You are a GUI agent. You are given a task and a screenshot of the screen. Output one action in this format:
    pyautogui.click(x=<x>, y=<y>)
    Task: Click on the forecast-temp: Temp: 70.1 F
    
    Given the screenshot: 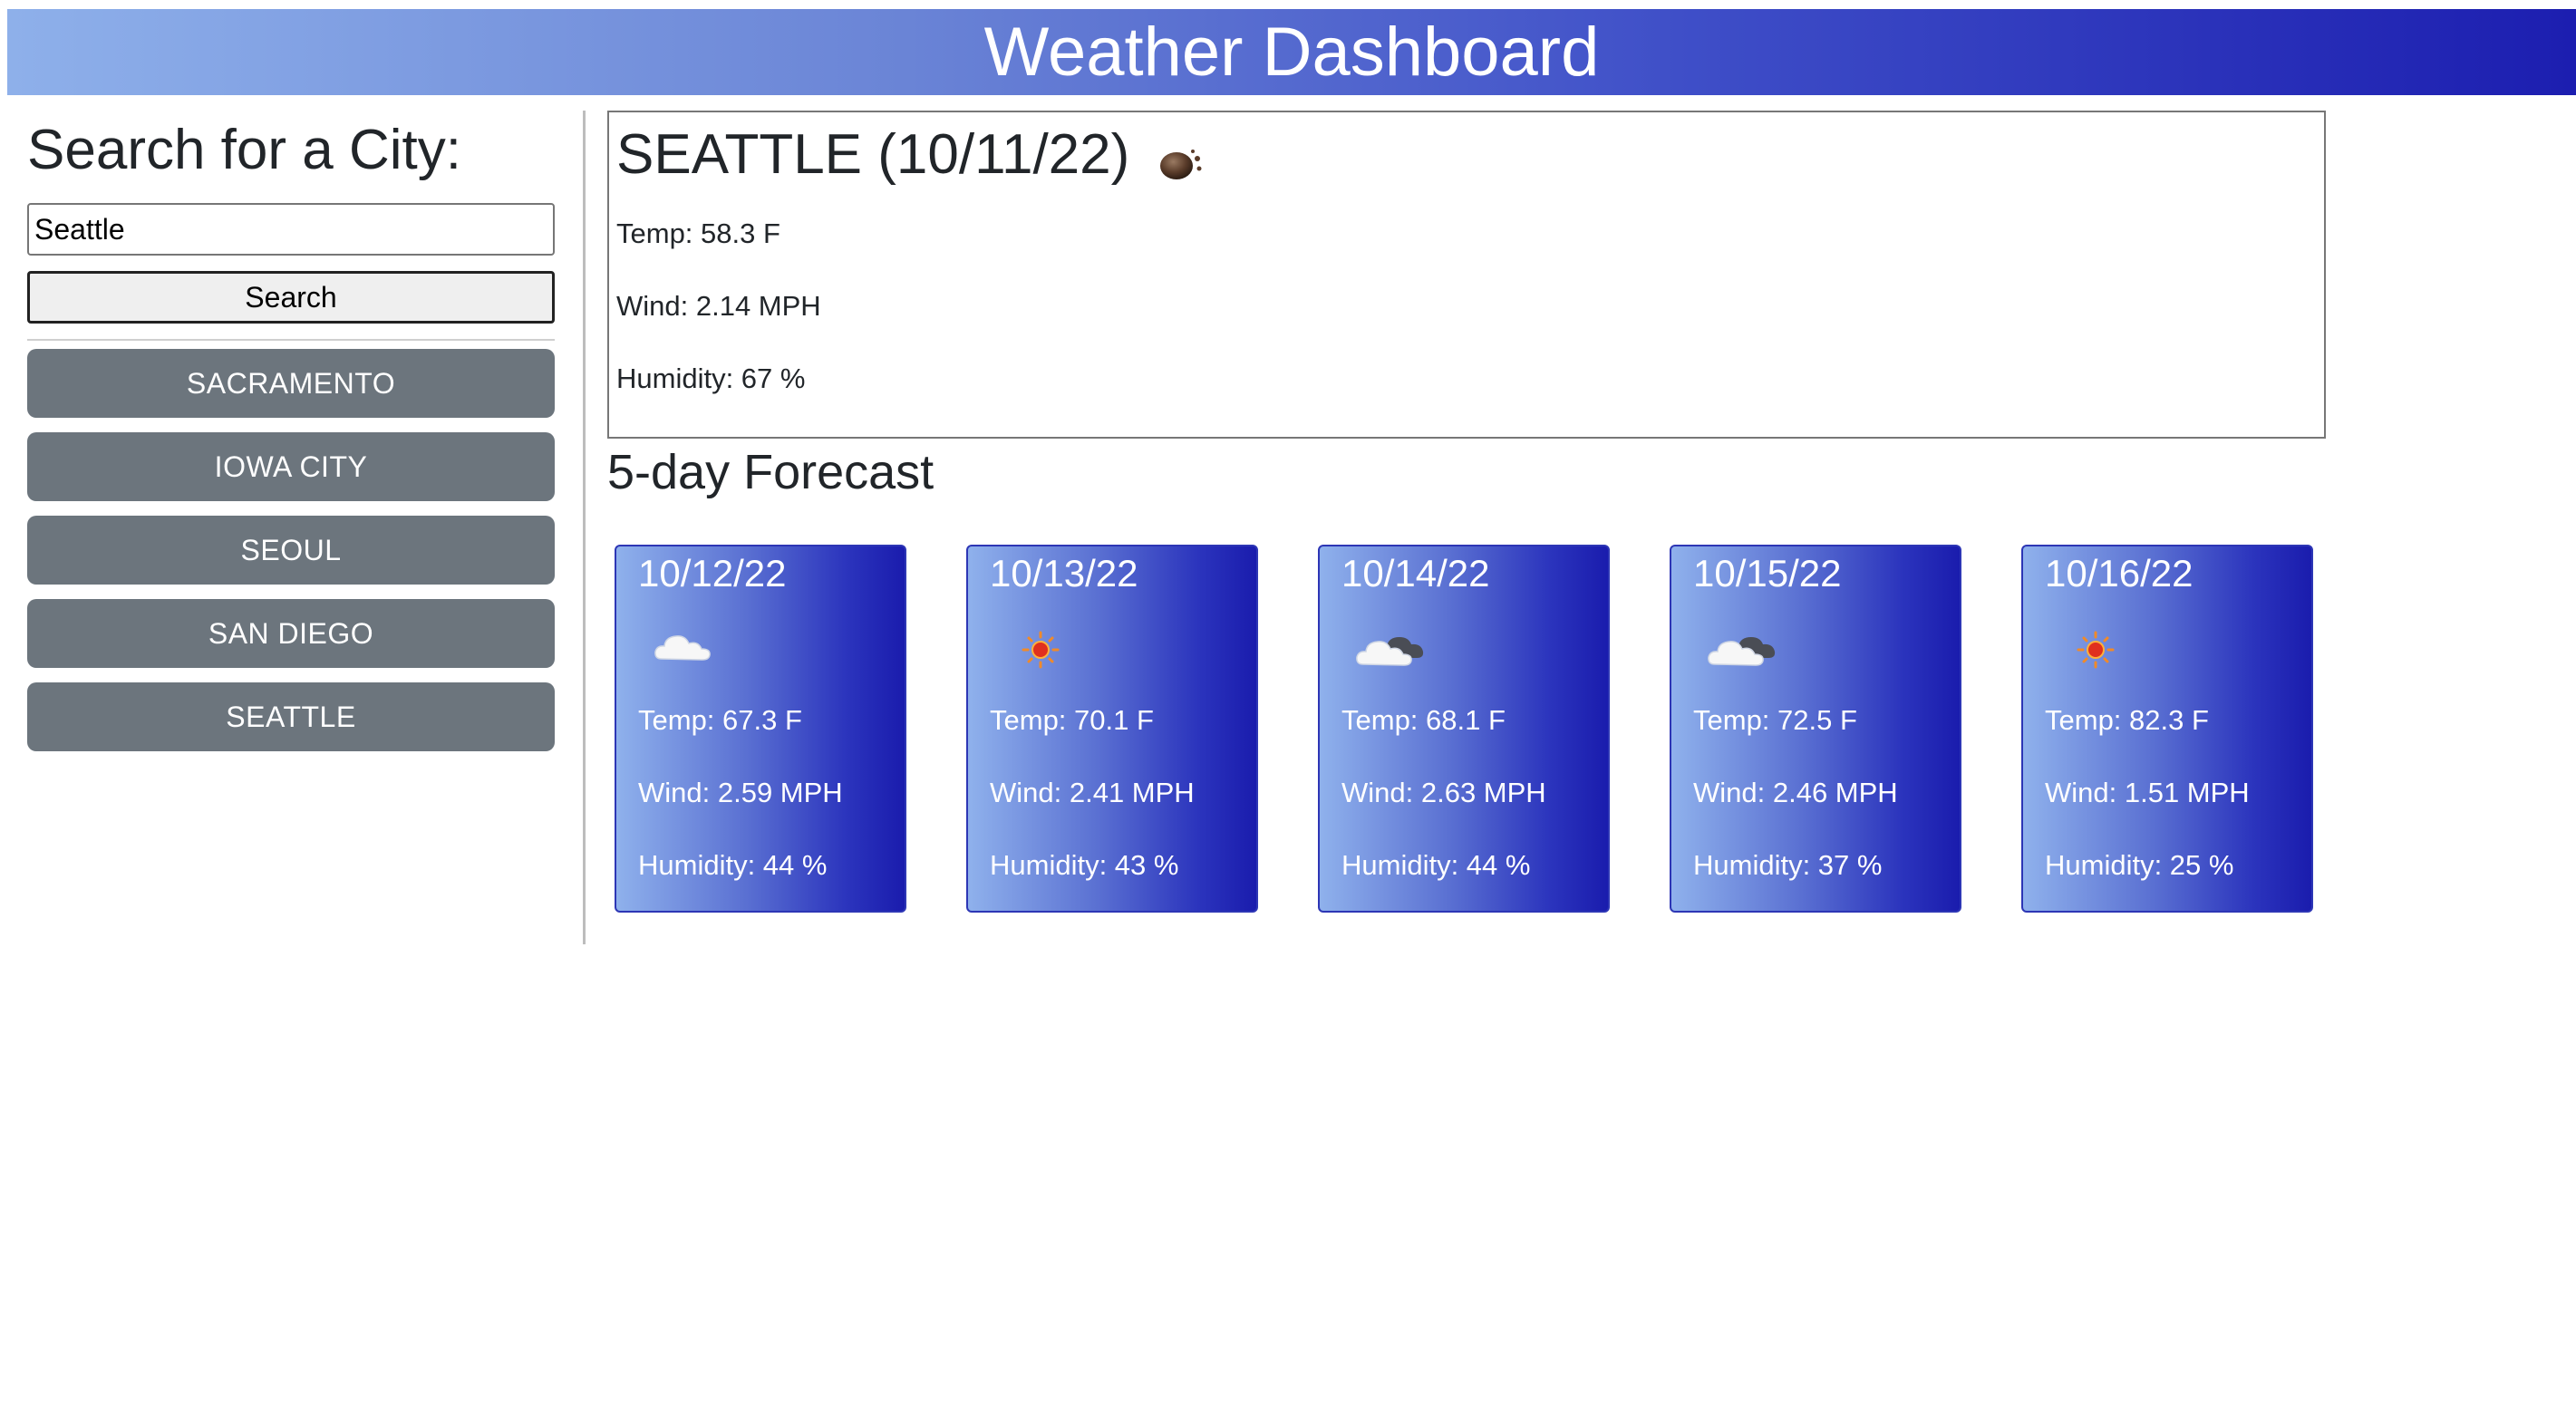 What is the action you would take?
    pyautogui.click(x=1072, y=720)
    